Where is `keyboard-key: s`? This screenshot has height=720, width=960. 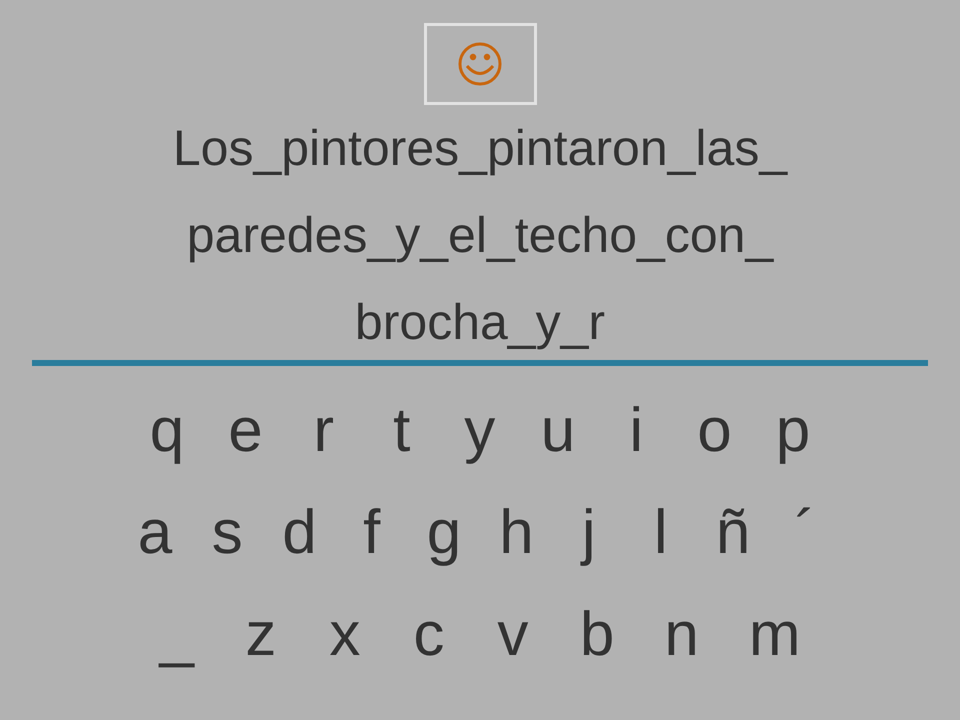
keyboard-key: s is located at coordinates (227, 533).